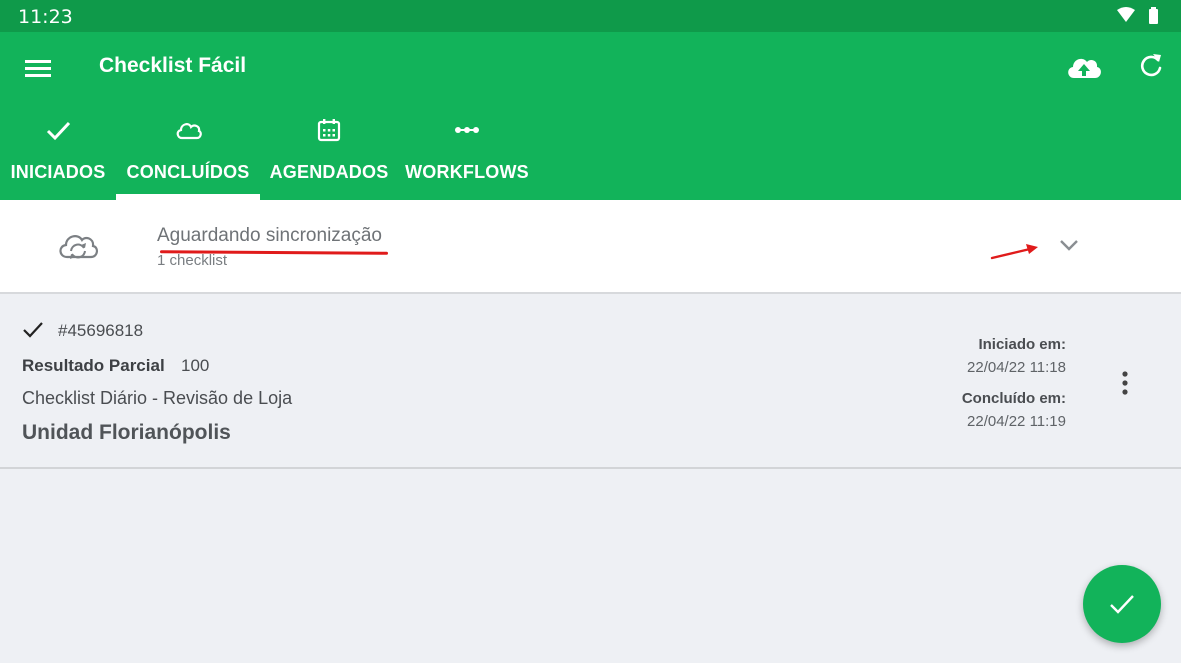  What do you see at coordinates (1022, 344) in the screenshot?
I see `started-label: Iniciado em:` at bounding box center [1022, 344].